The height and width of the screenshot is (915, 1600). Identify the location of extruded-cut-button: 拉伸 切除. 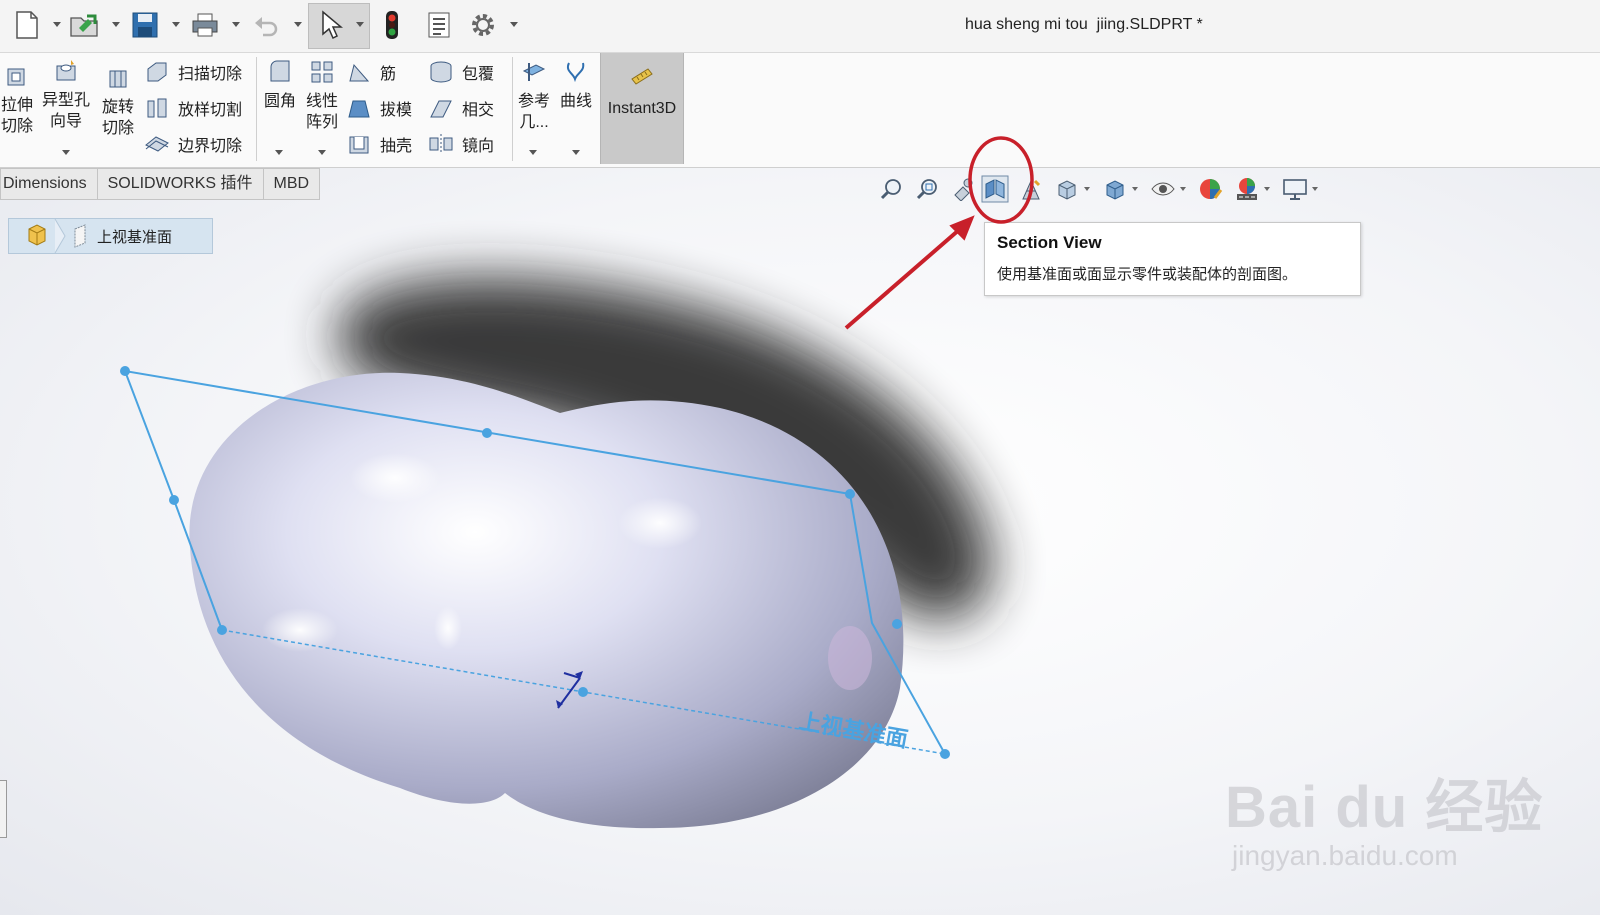
(17, 100).